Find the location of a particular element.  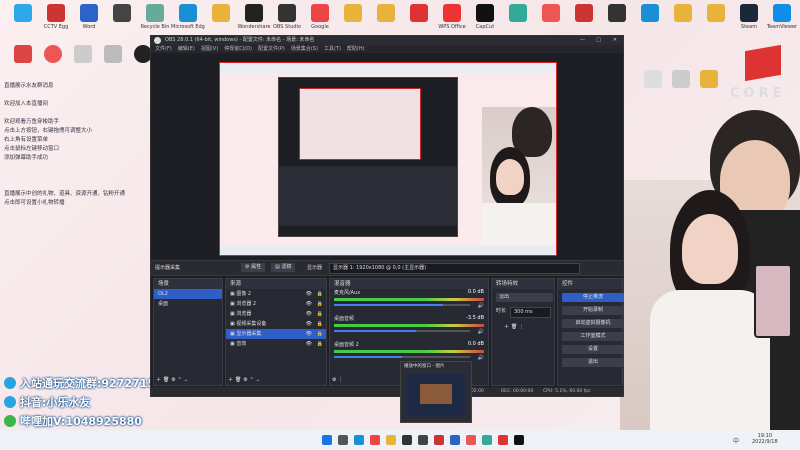

source-down-button: ⌄ is located at coordinates (258, 380).